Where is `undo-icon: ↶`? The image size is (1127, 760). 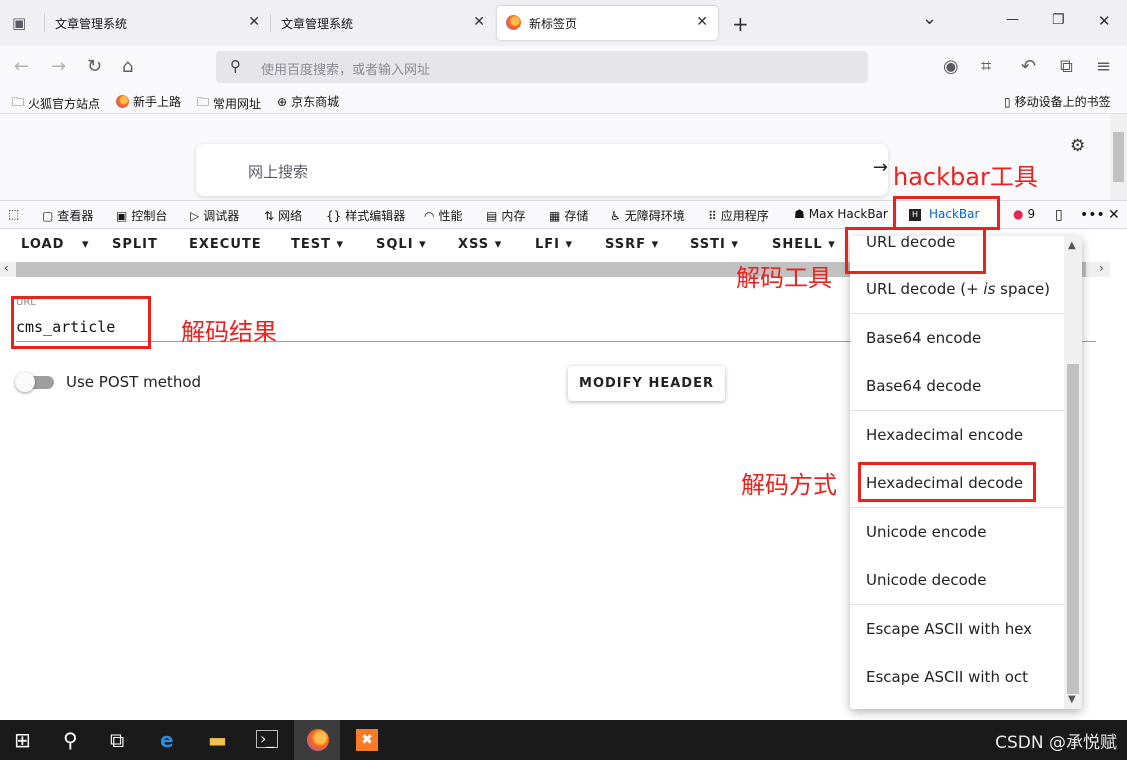
undo-icon: ↶ is located at coordinates (1028, 66).